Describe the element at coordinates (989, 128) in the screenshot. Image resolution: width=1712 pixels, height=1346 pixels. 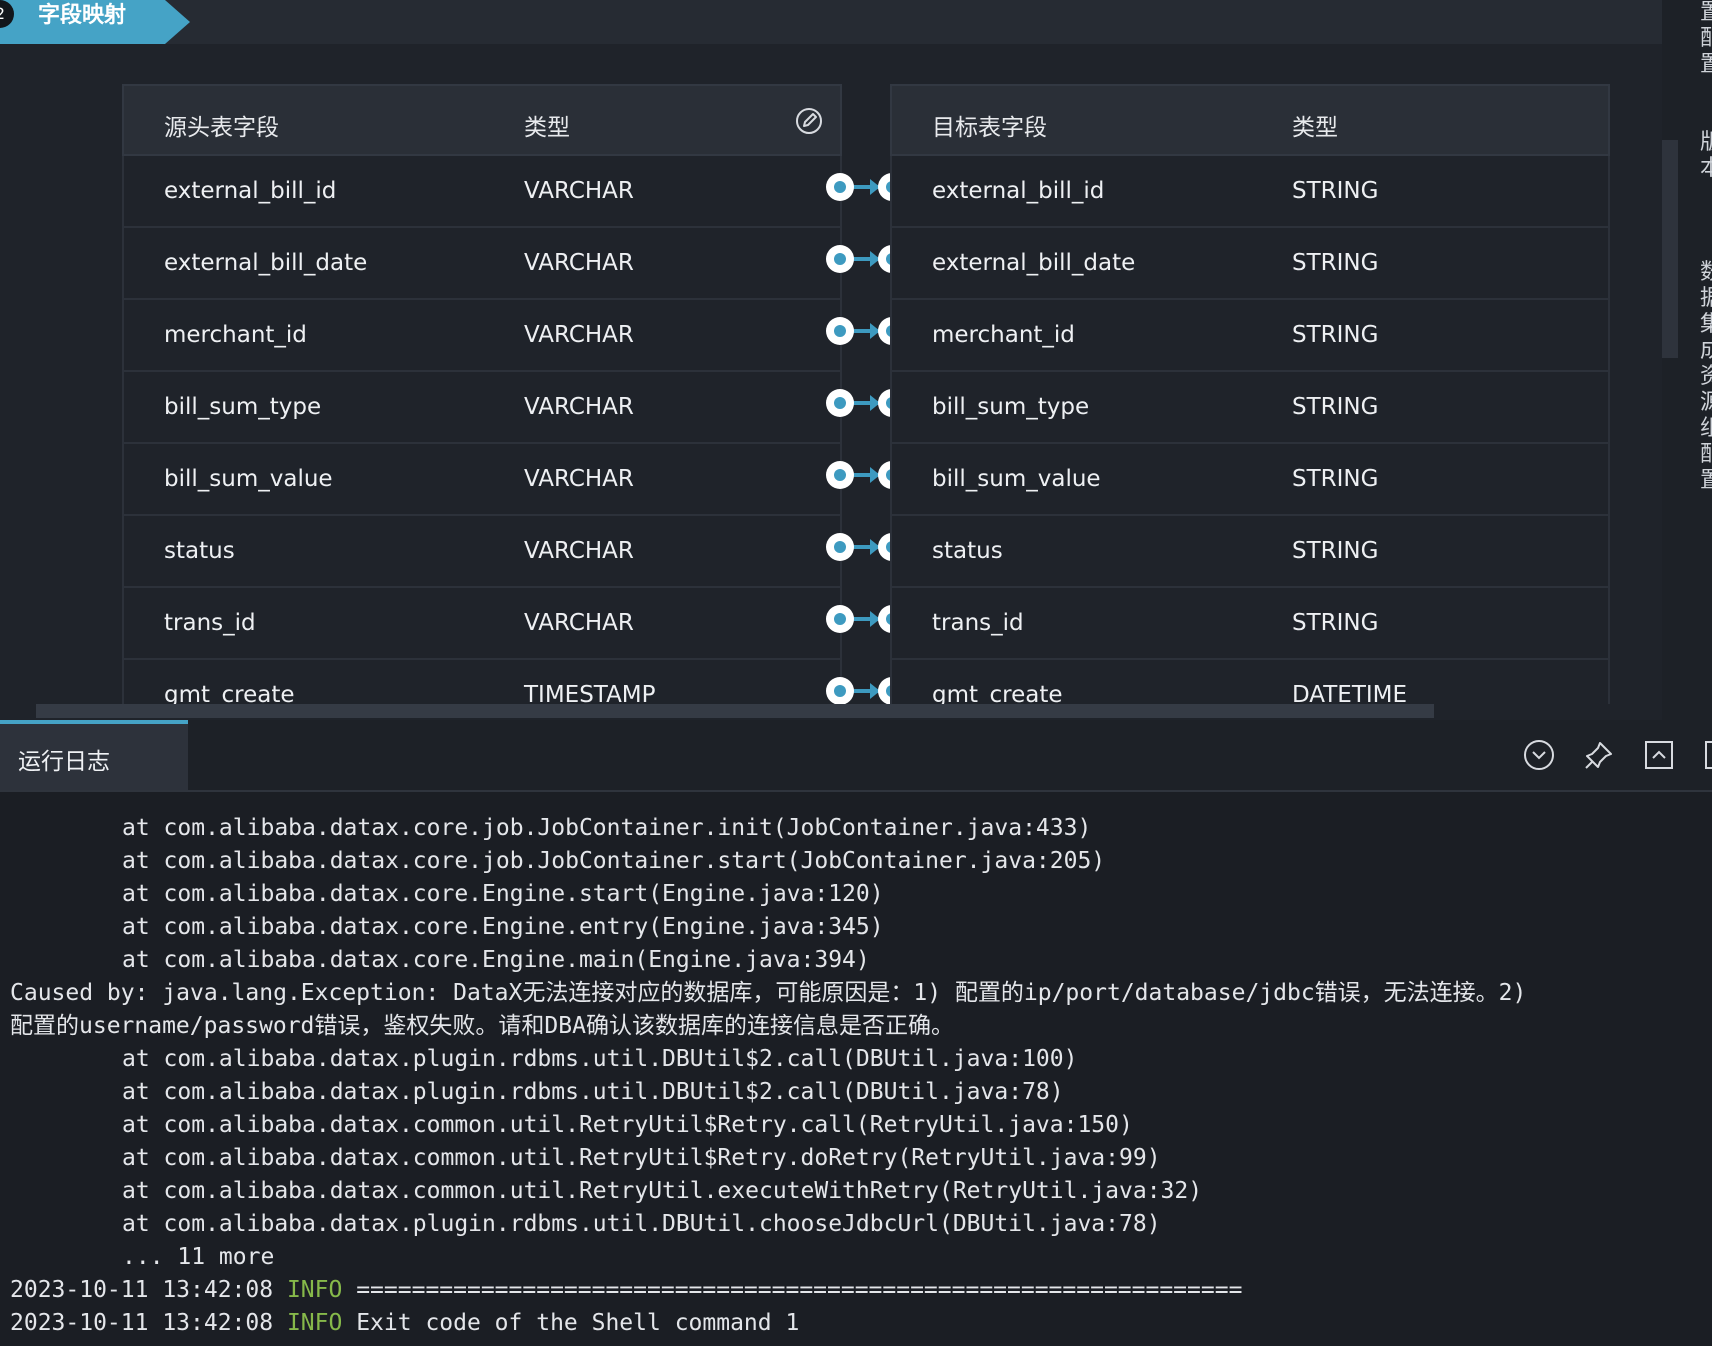
I see `target-field-header: 目标表字段` at that location.